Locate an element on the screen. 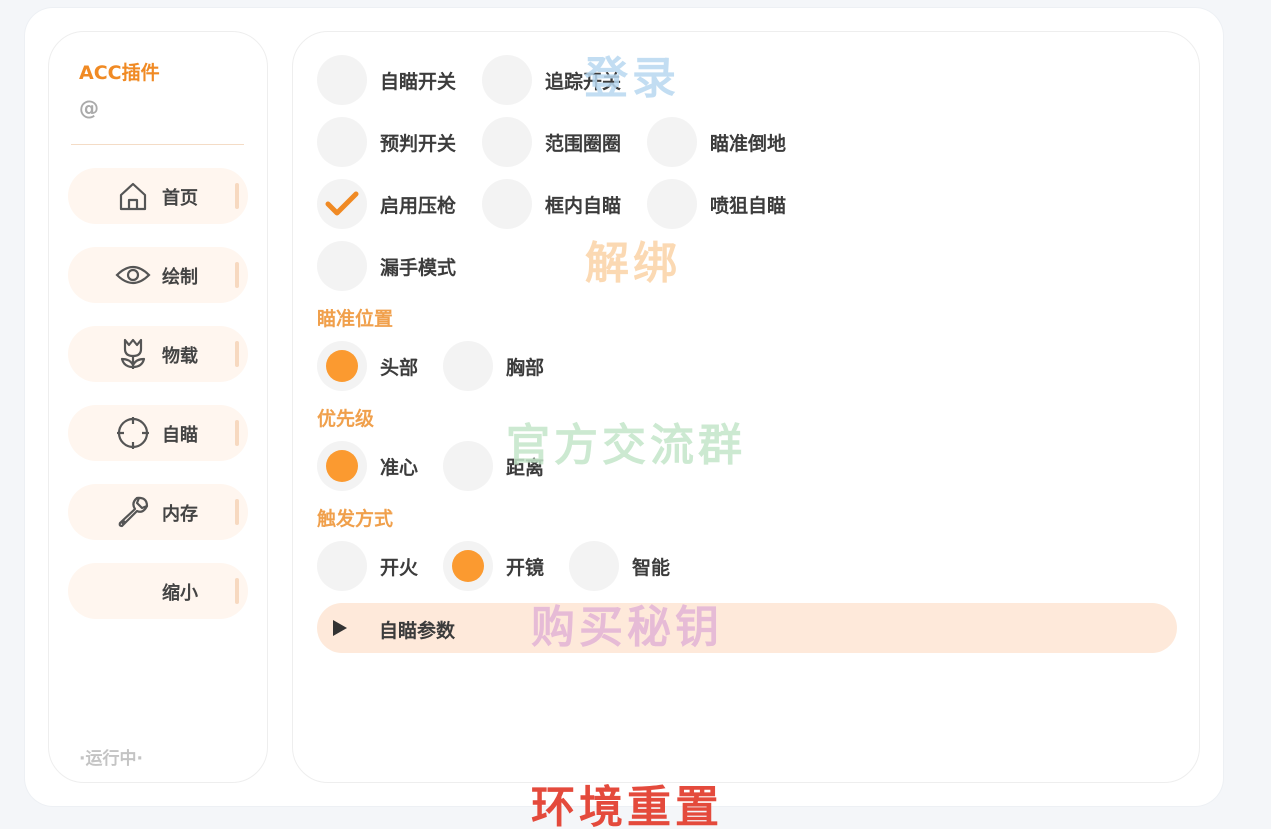 The height and width of the screenshot is (829, 1271). sidebar-item-home: 首页 is located at coordinates (158, 196).